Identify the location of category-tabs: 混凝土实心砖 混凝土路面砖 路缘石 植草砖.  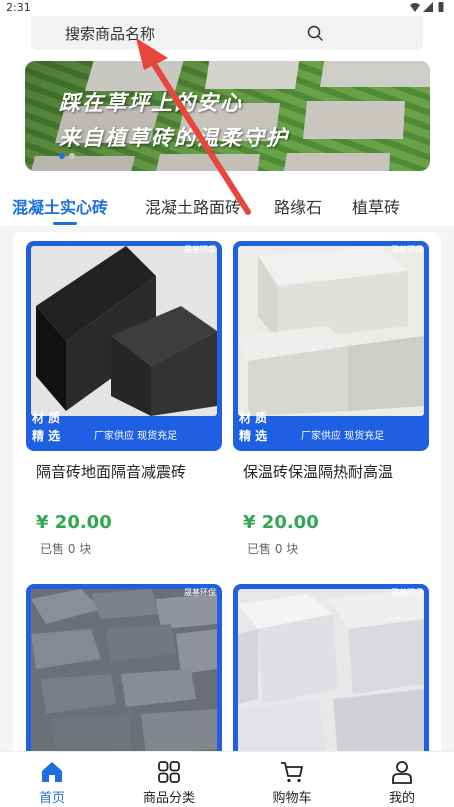
(227, 209).